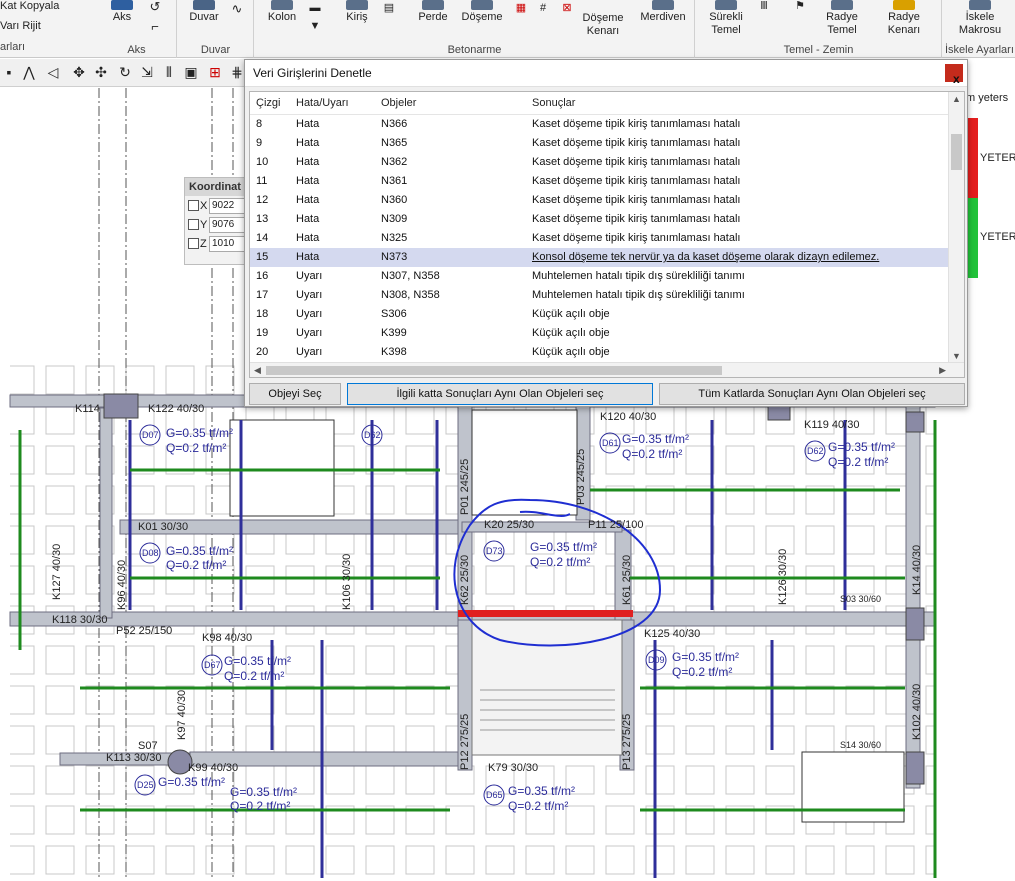 The height and width of the screenshot is (881, 1015). I want to click on table-row: 20 Uyarı K398 Küçük açılı obje, so click(607, 352).